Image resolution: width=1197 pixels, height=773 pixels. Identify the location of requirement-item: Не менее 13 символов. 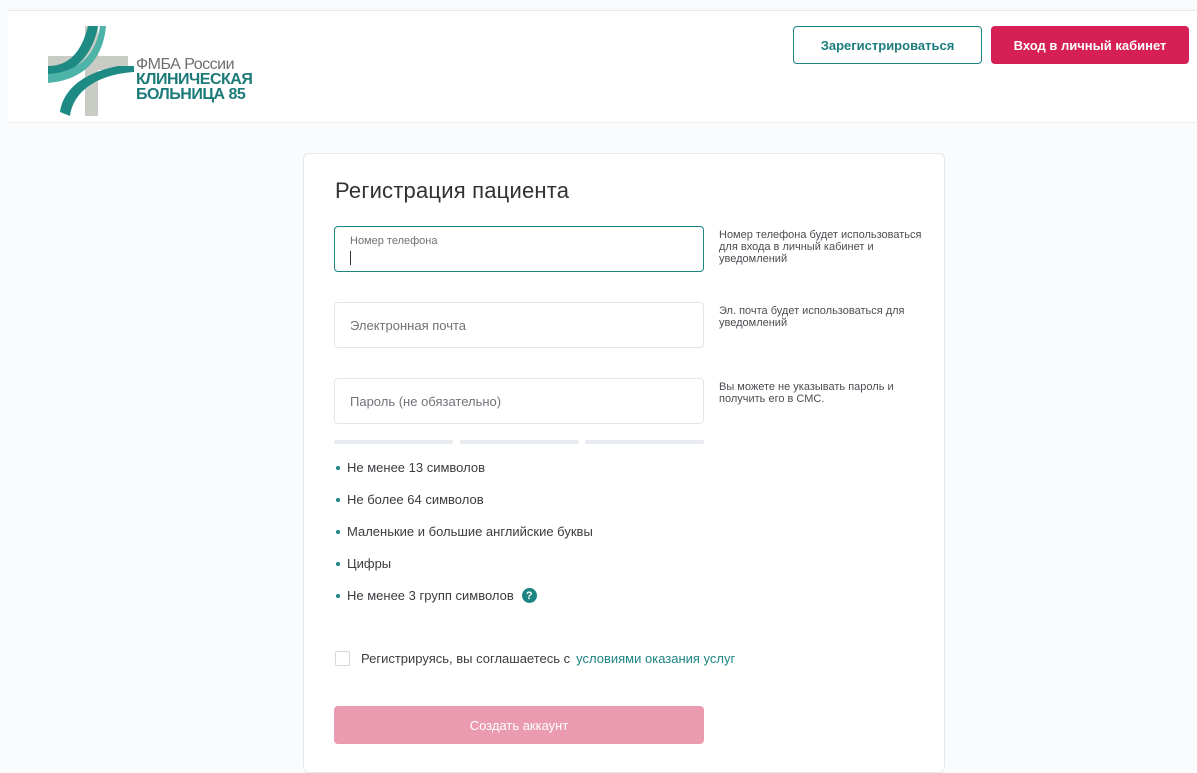
(410, 467).